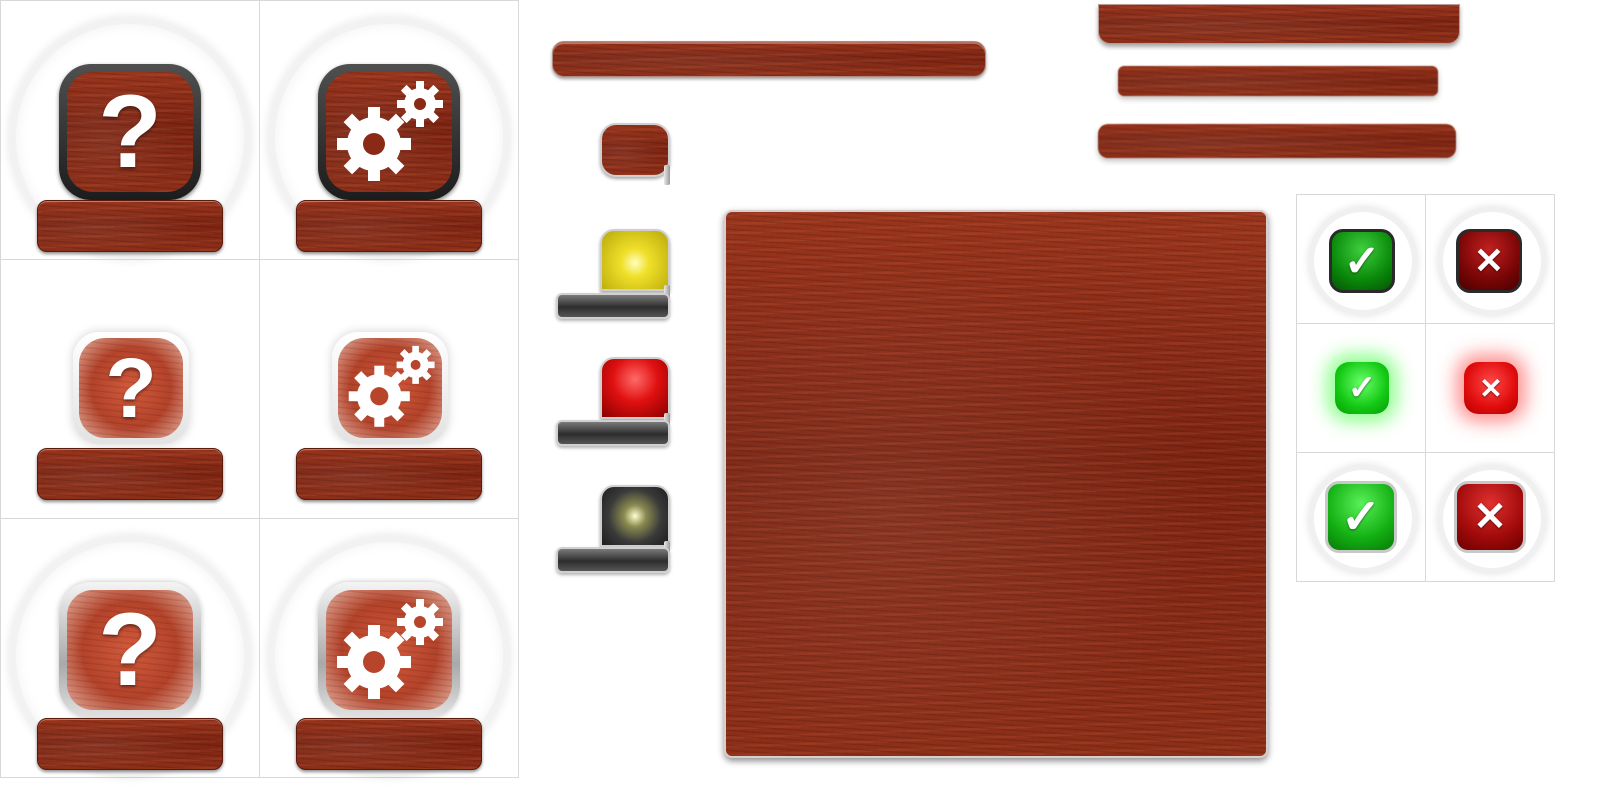 This screenshot has width=1600, height=800. I want to click on indicator-column, so click(617, 350).